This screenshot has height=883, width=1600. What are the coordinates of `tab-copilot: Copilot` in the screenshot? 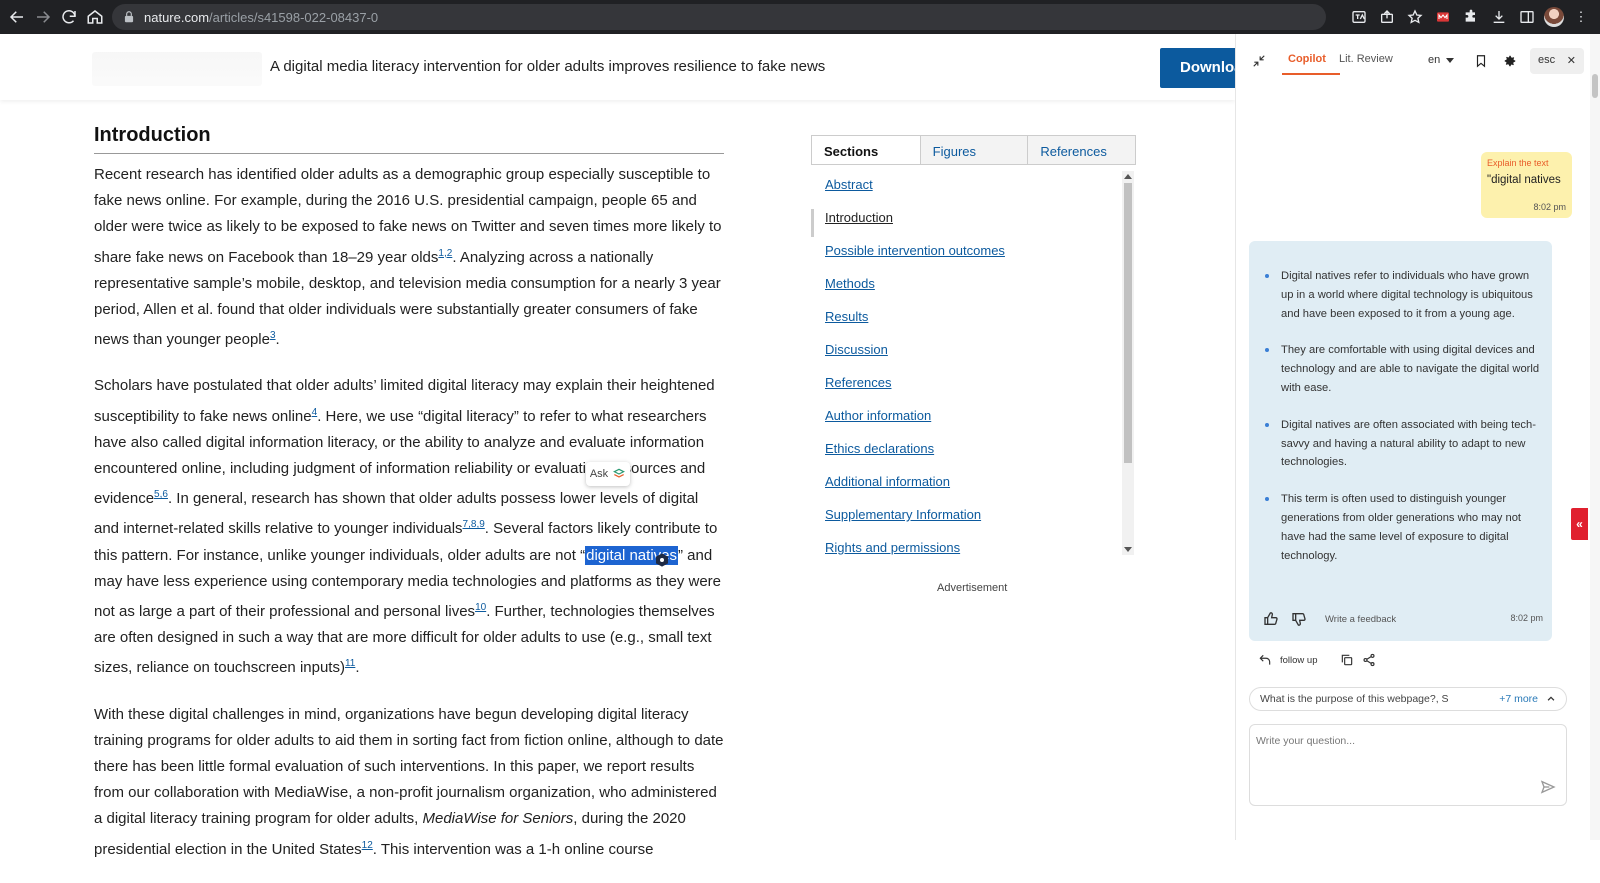 It's located at (1311, 64).